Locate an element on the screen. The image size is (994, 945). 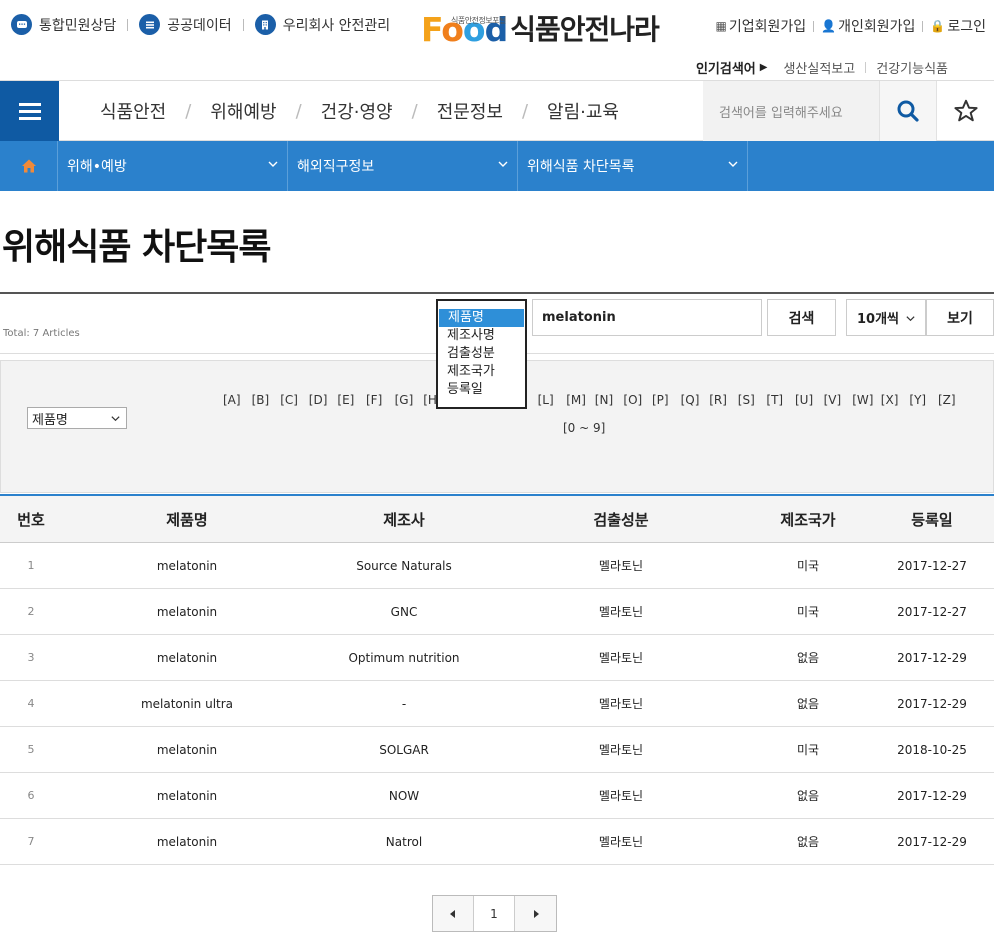
breadcrumb: 위해•예방 해외직구정보 위해식품 차단목록 is located at coordinates (497, 166).